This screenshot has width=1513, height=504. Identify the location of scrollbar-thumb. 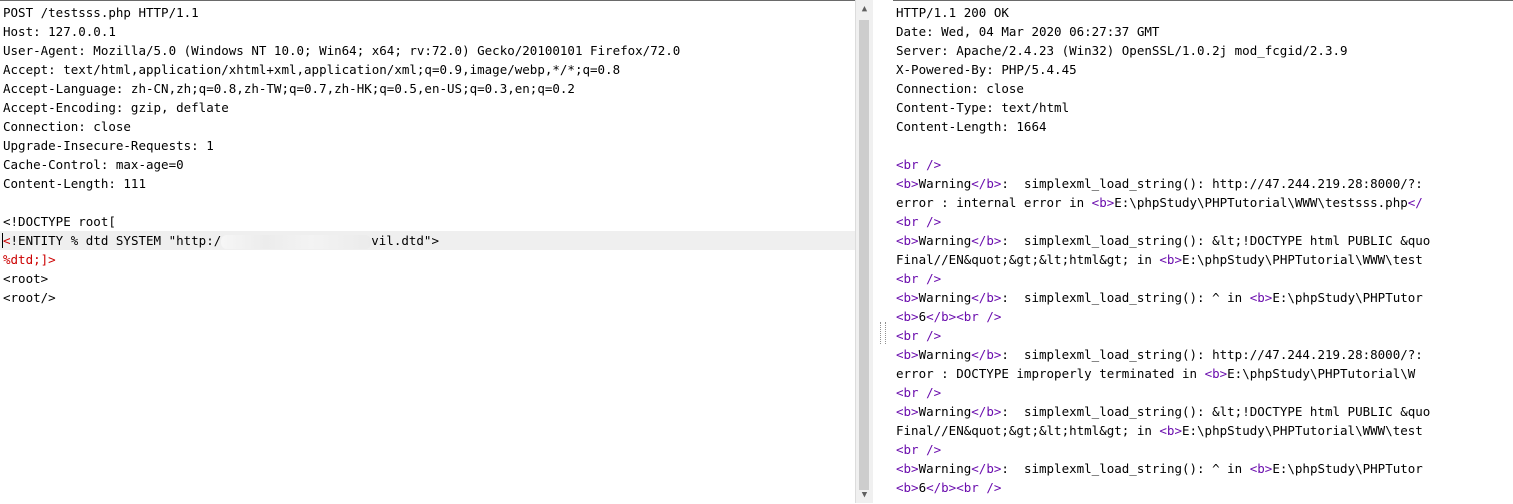
(864, 255).